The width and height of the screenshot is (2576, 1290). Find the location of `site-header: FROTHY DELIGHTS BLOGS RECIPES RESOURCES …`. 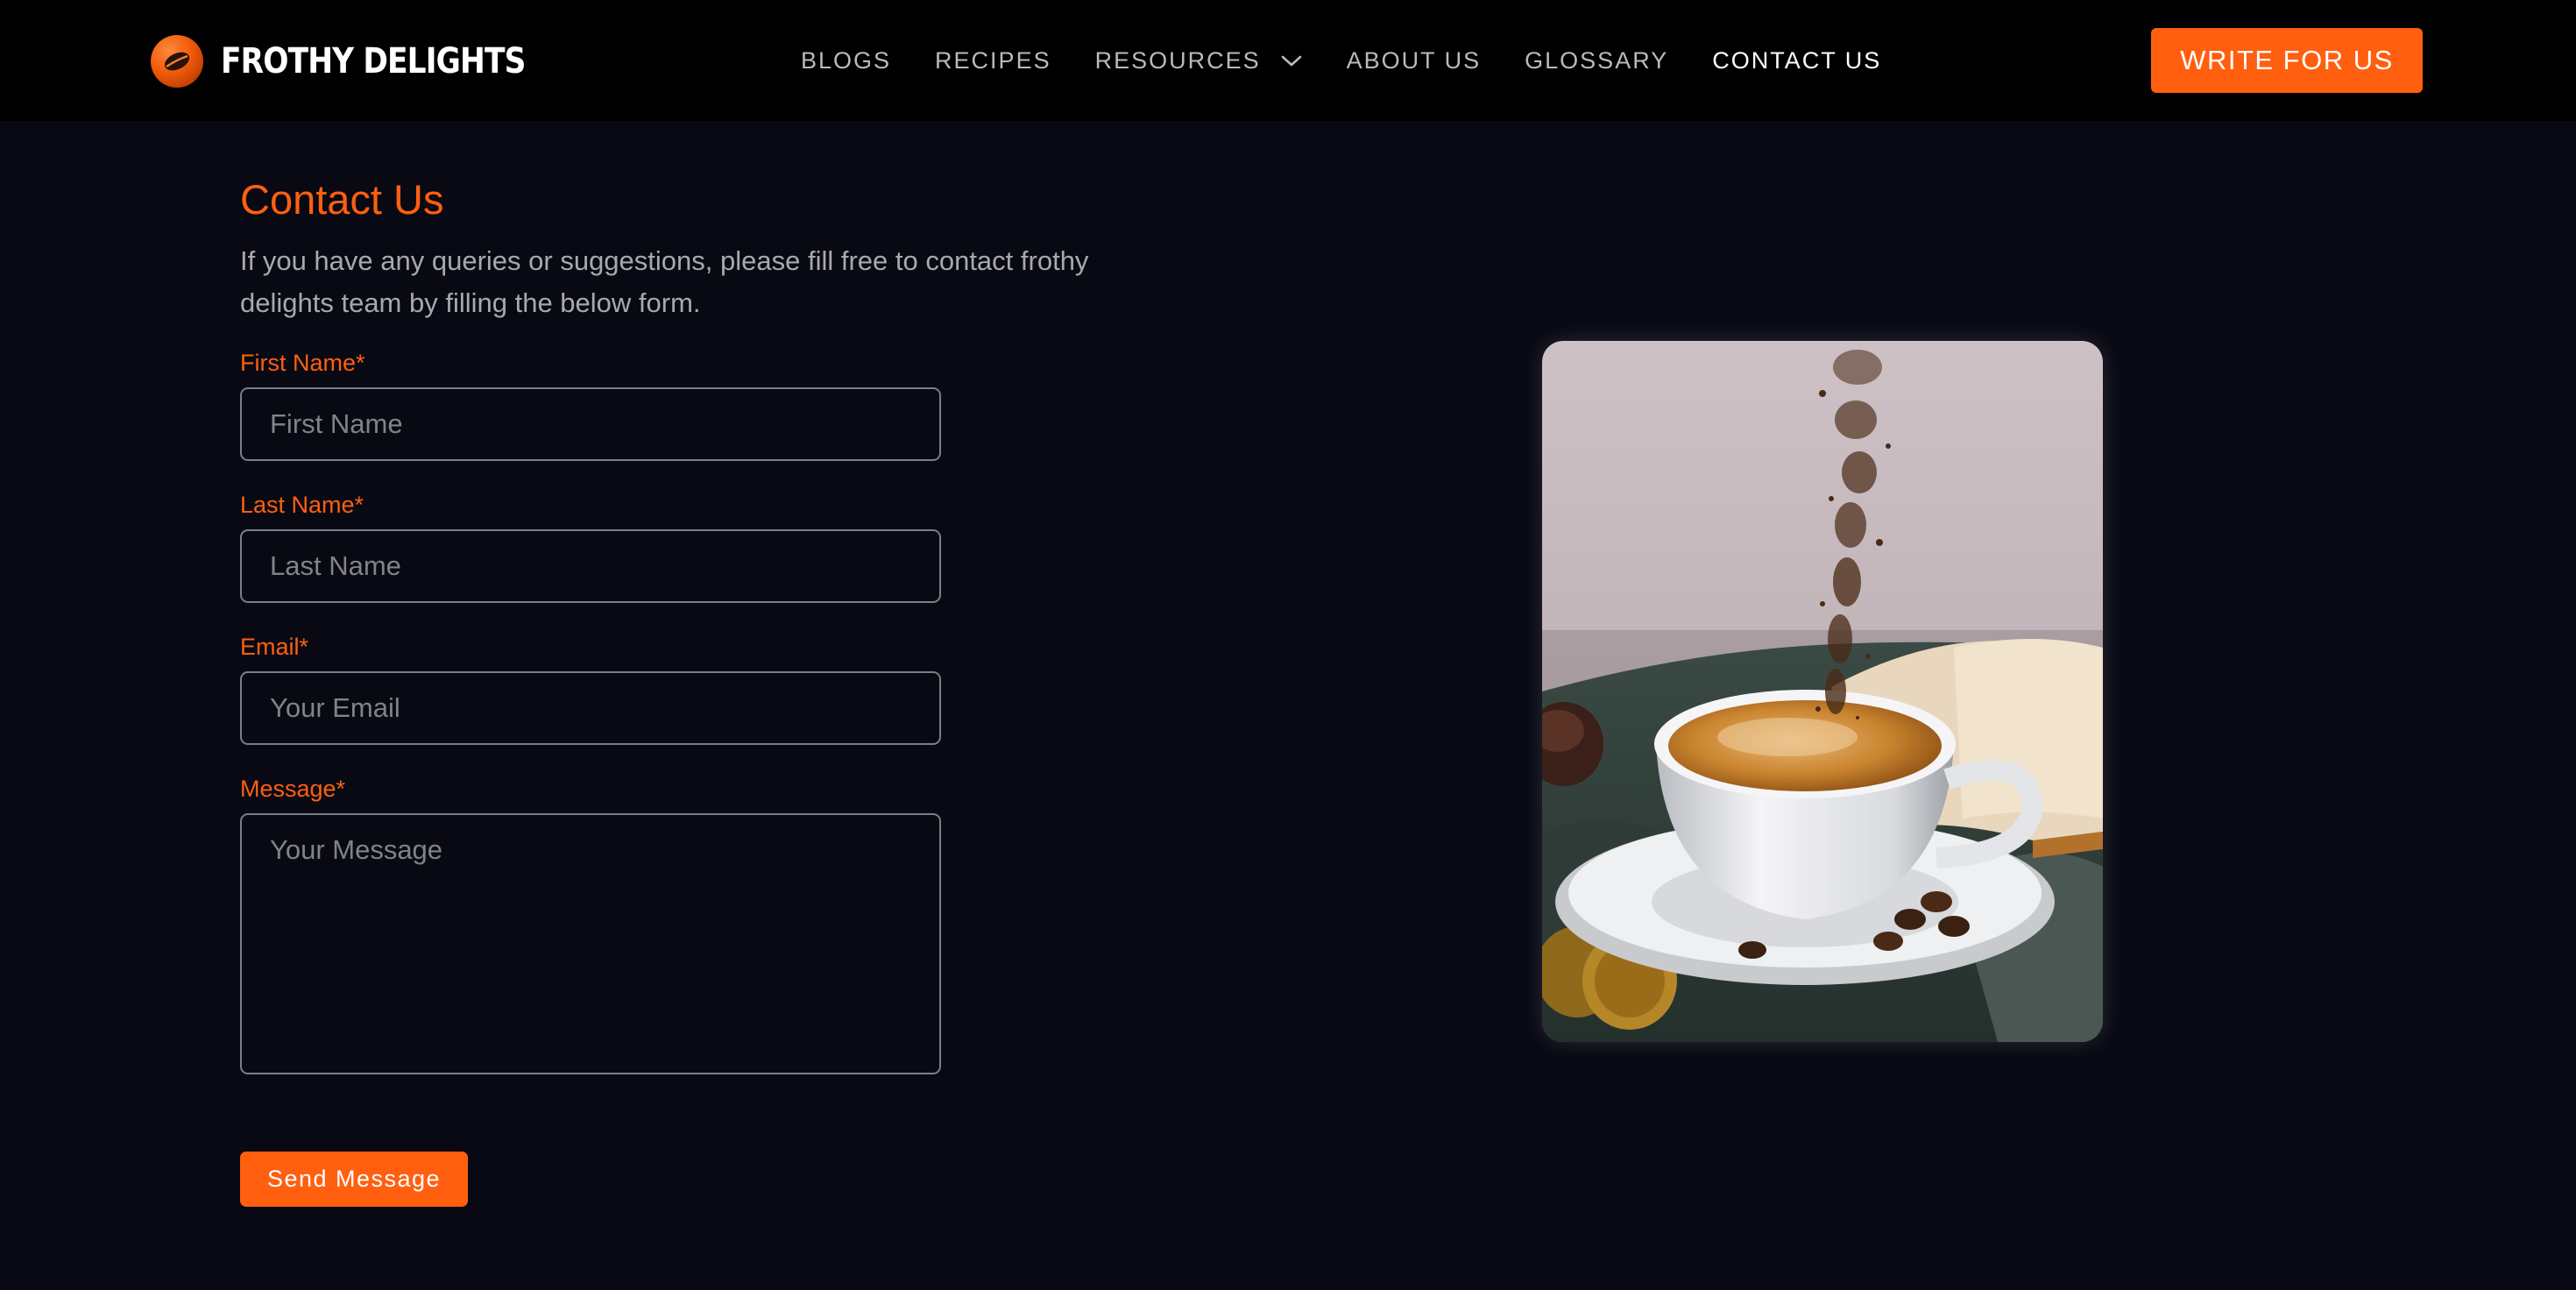

site-header: FROTHY DELIGHTS BLOGS RECIPES RESOURCES … is located at coordinates (1288, 61).